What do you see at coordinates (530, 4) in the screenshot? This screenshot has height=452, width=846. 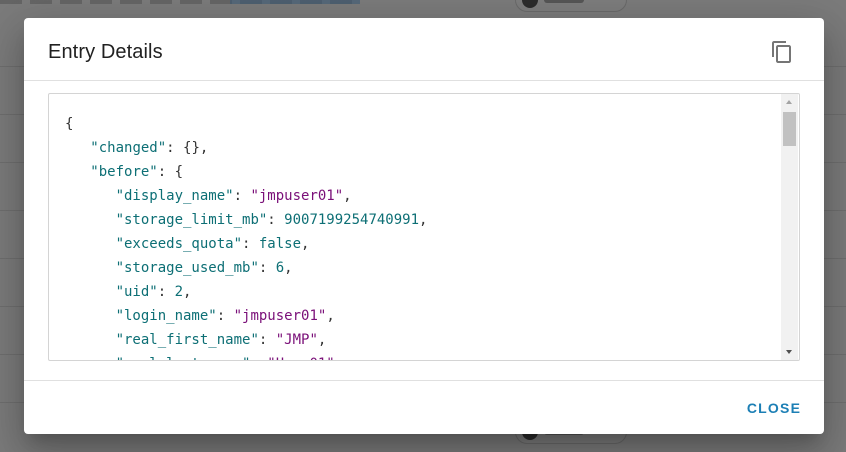 I see `avatar` at bounding box center [530, 4].